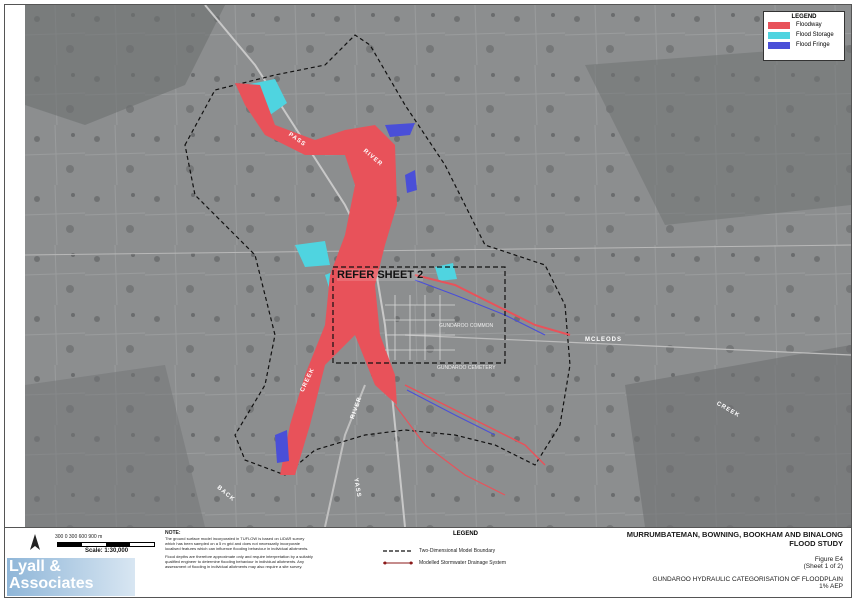 This screenshot has height=600, width=855. I want to click on scale-label: Scale: 1:30,000, so click(107, 551).